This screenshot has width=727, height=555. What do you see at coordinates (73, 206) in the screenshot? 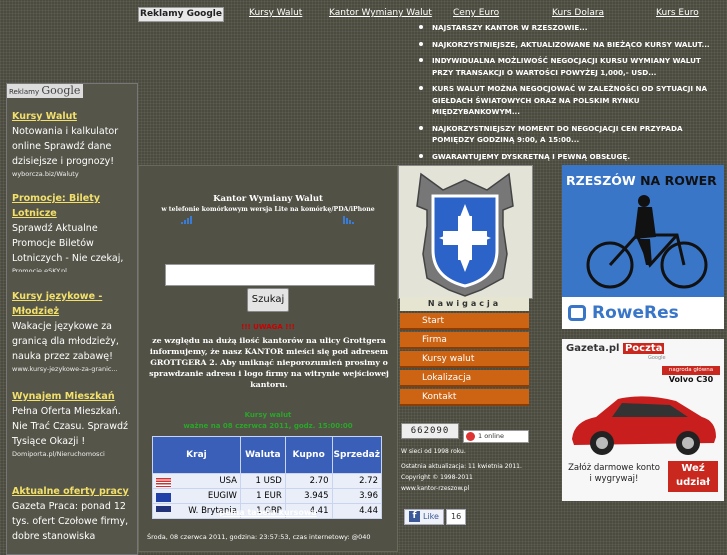
I see `ad-title: Promocje: Bilety Lotnicze` at bounding box center [73, 206].